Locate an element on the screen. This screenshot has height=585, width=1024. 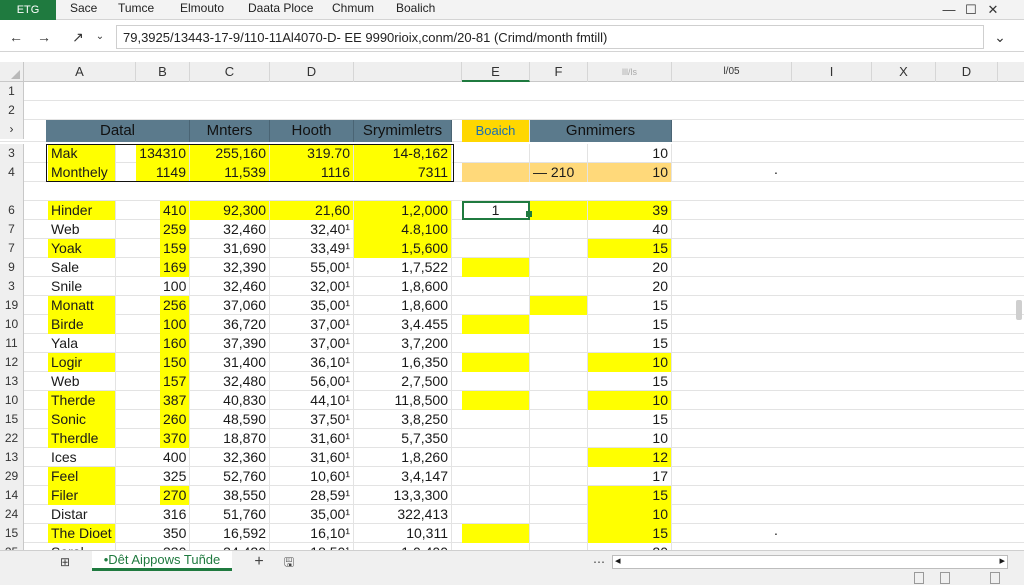
cell-c: 16,592 is located at coordinates (230, 533).